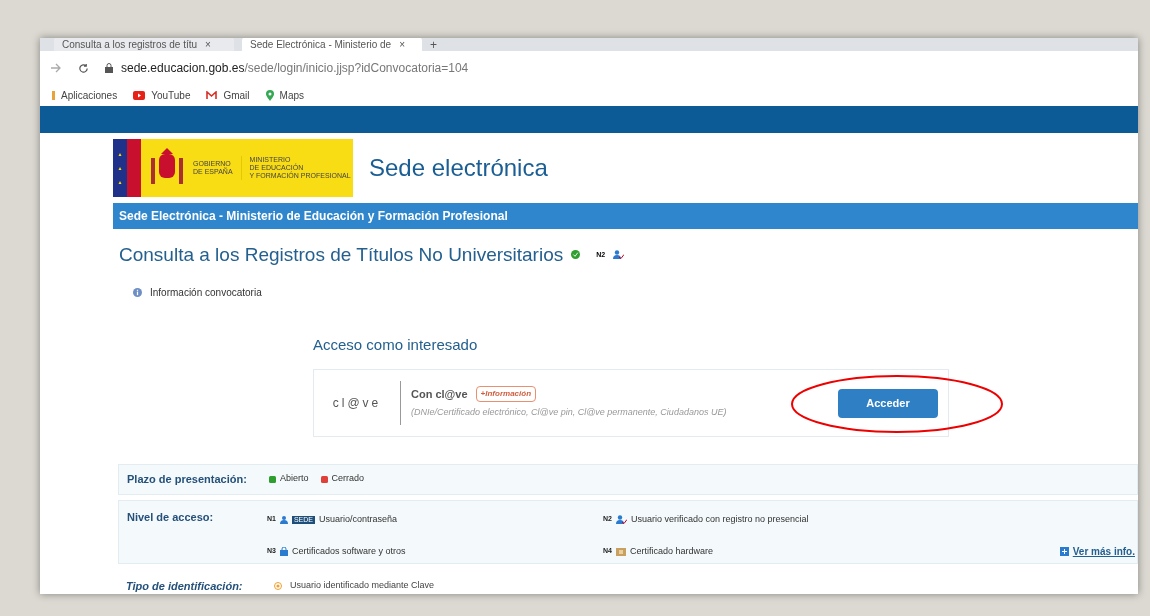  What do you see at coordinates (506, 393) in the screenshot?
I see `more-info-link: +Información` at bounding box center [506, 393].